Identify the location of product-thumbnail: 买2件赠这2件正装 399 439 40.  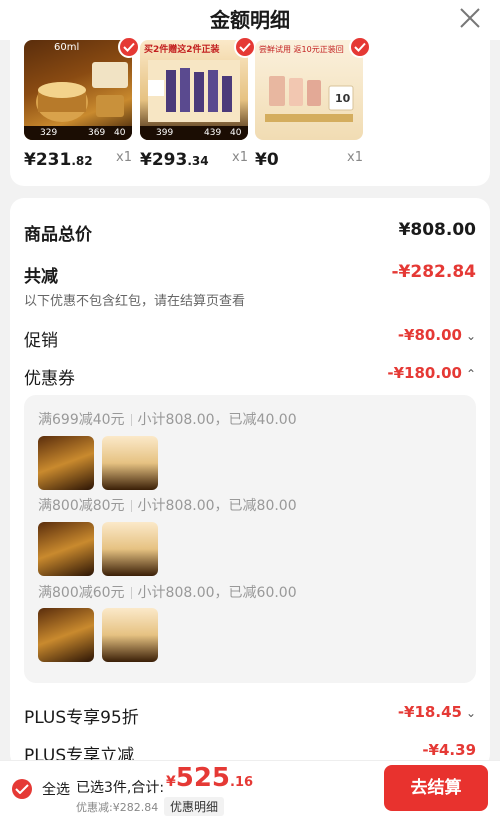
(194, 90).